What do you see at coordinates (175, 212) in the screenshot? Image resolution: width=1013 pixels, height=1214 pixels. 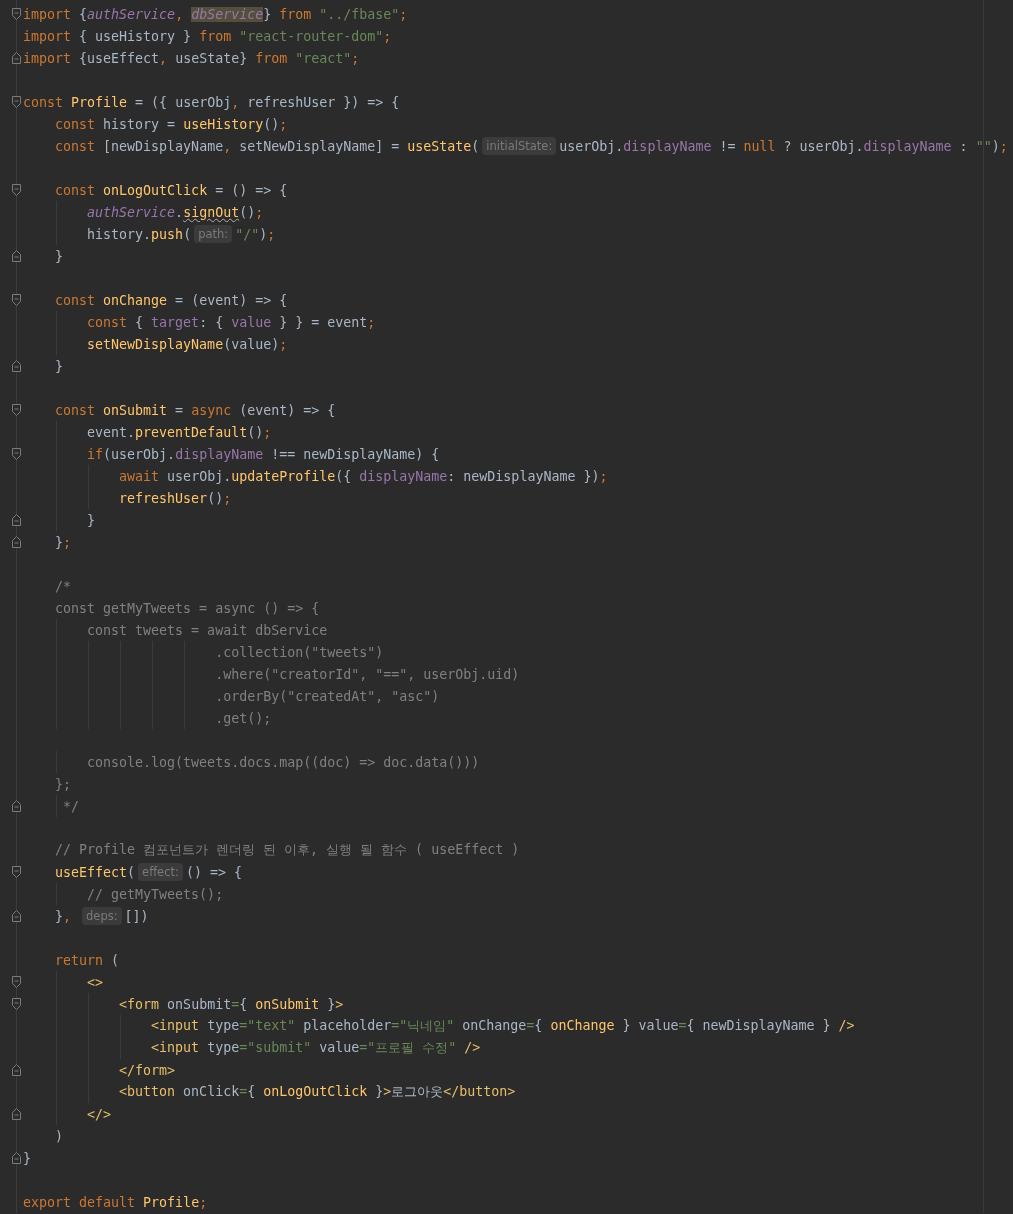 I see `code-text: authService.signOut();` at bounding box center [175, 212].